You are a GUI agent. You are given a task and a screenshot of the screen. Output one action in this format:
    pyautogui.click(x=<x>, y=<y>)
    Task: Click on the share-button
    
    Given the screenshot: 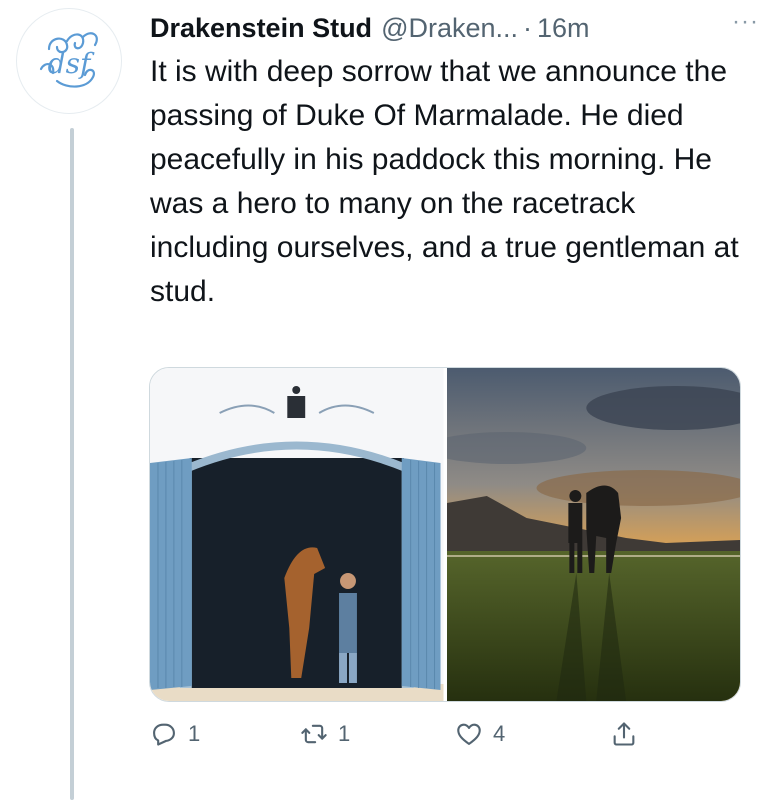 What is the action you would take?
    pyautogui.click(x=624, y=734)
    